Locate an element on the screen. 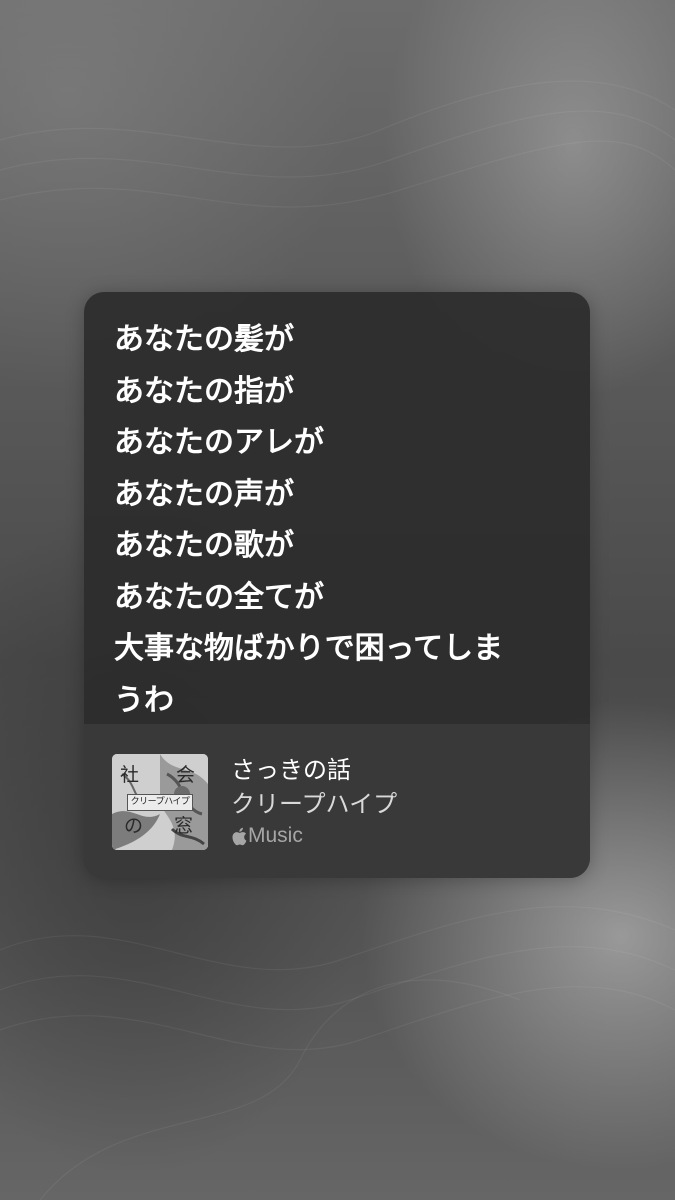 This screenshot has width=675, height=1200. artist-name: クリープハイプ is located at coordinates (314, 804).